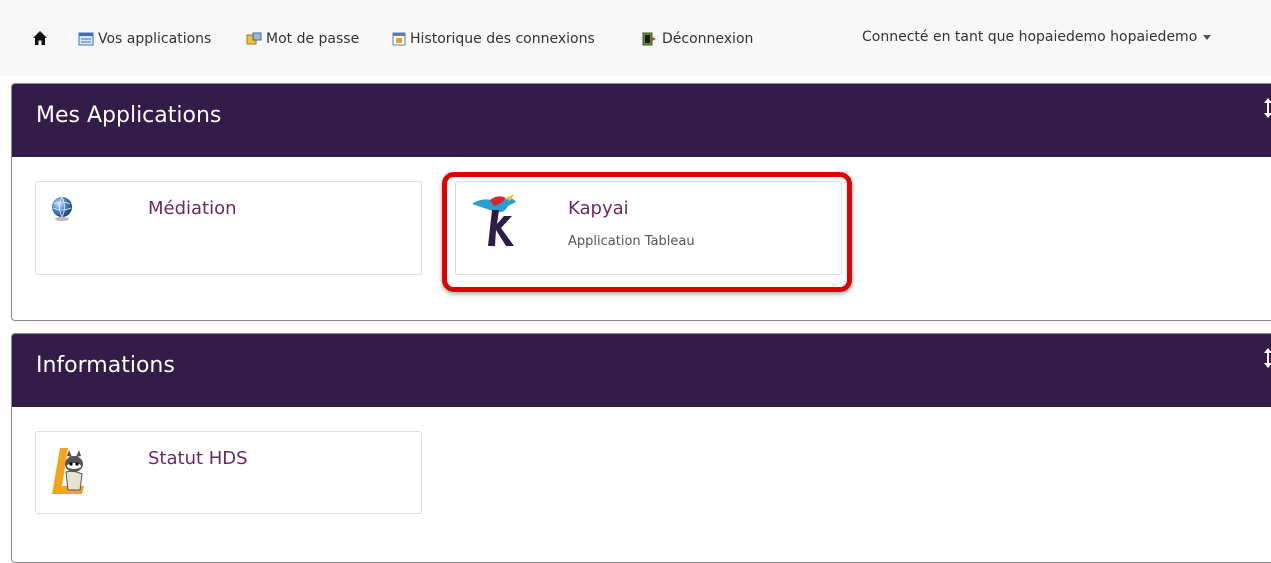 The width and height of the screenshot is (1271, 563). Describe the element at coordinates (228, 228) in the screenshot. I see `app-card-mediation: Médiation` at that location.